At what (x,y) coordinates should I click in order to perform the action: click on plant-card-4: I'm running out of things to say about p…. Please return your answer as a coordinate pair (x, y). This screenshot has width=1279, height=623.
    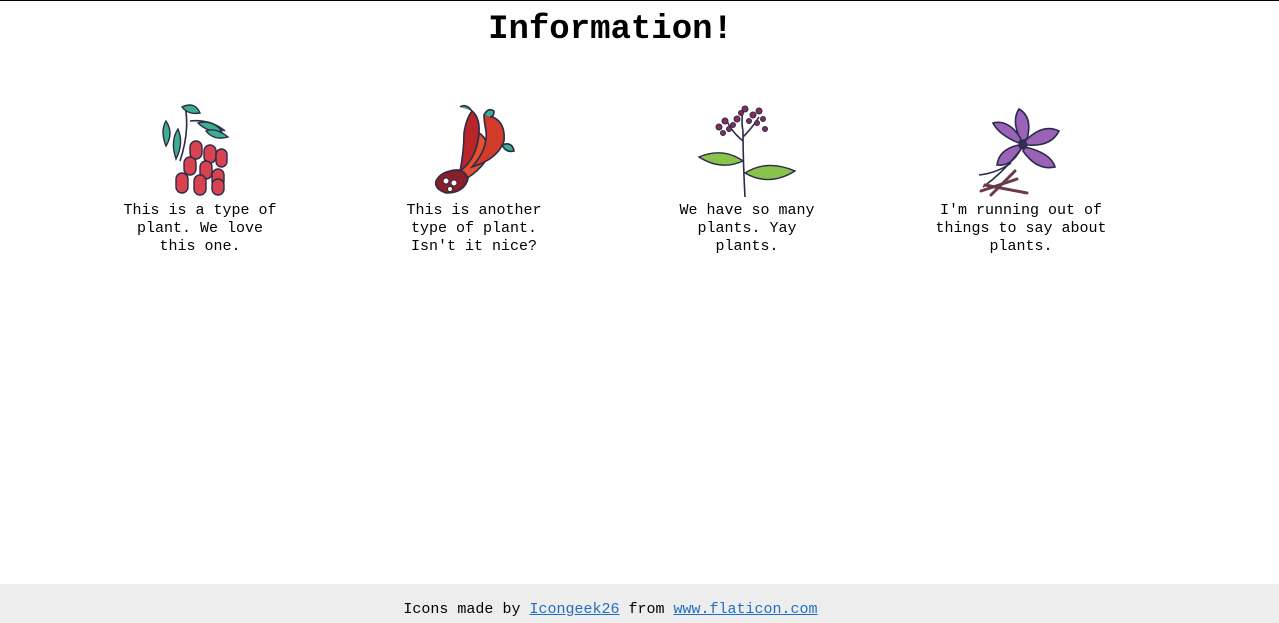
    Looking at the image, I should click on (1021, 178).